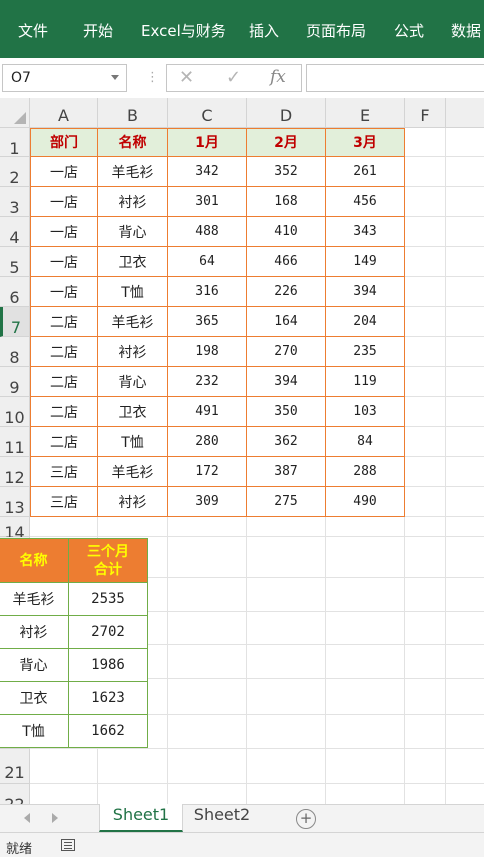 Image resolution: width=484 pixels, height=857 pixels. What do you see at coordinates (365, 472) in the screenshot?
I see `table-cell: 288` at bounding box center [365, 472].